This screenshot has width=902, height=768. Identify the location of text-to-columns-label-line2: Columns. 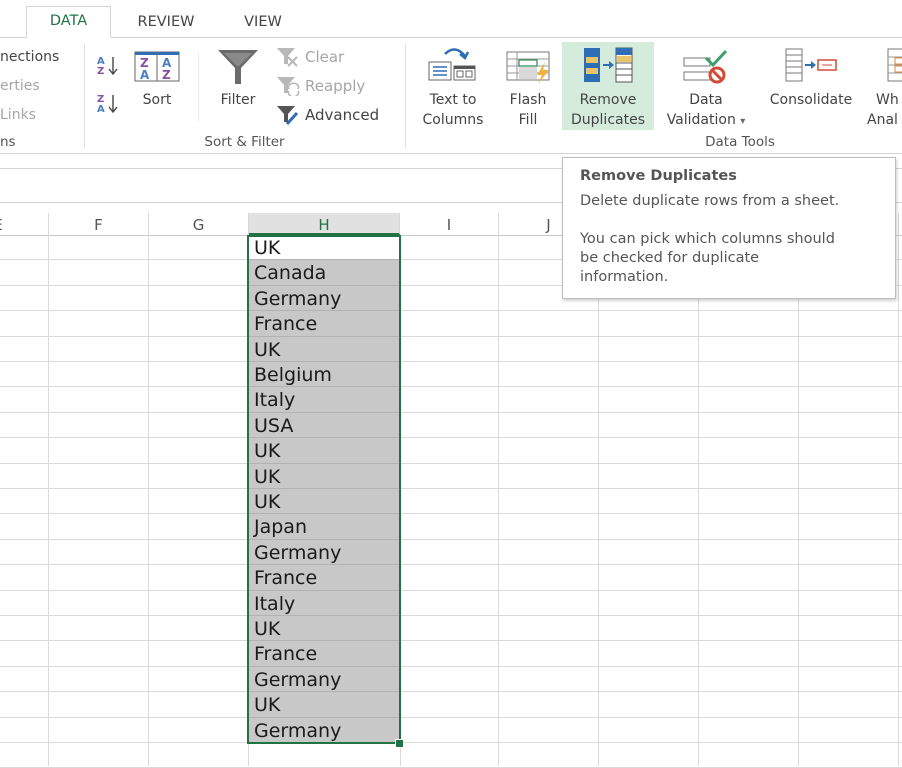
(453, 120).